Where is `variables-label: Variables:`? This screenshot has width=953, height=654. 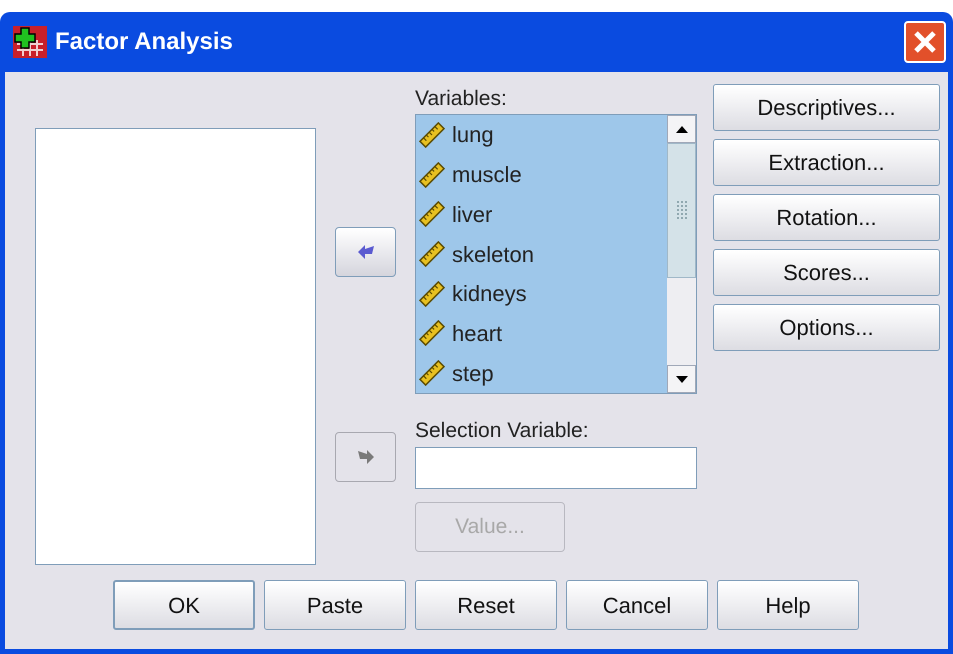 variables-label: Variables: is located at coordinates (461, 99).